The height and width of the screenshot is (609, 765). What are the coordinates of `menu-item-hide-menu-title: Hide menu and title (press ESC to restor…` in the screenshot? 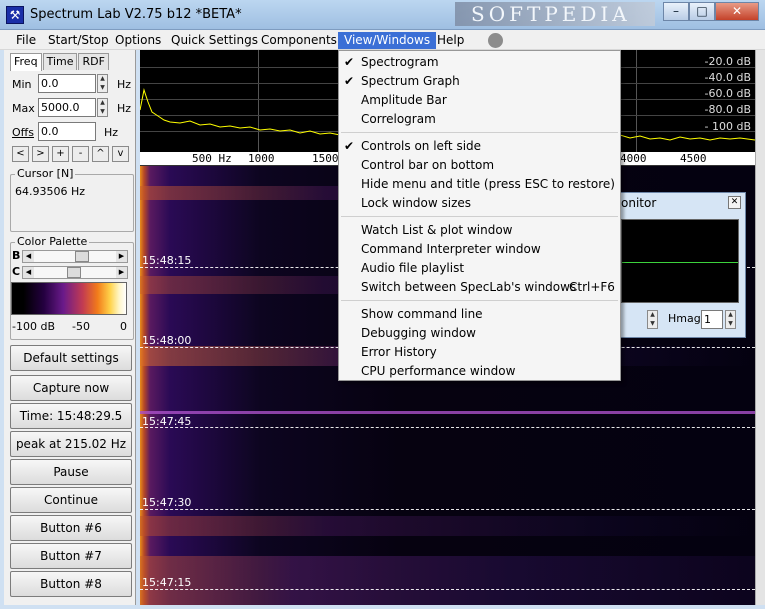 It's located at (479, 184).